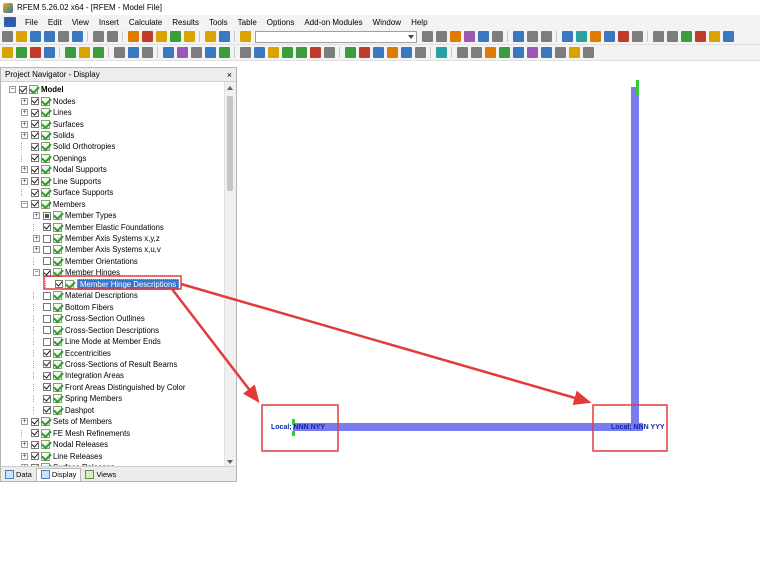 Image resolution: width=760 pixels, height=570 pixels. I want to click on check-icon, so click(350, 52).